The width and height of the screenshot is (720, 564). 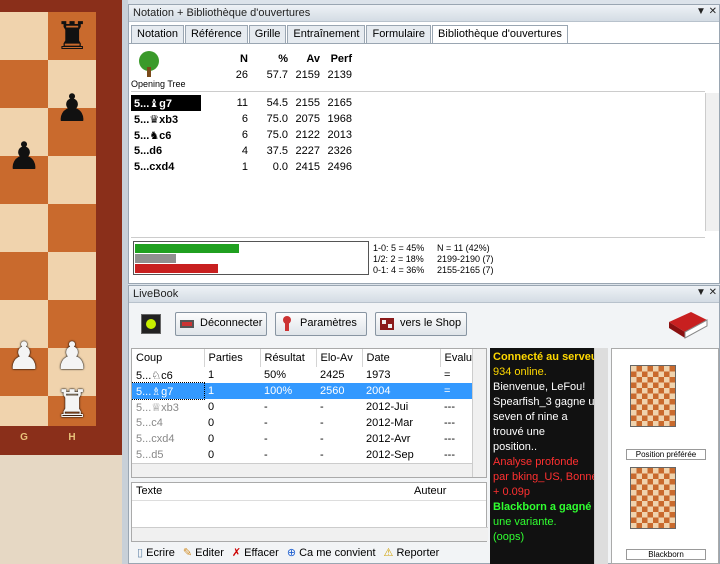 I want to click on disconnect-button: Déconnecter, so click(x=221, y=324).